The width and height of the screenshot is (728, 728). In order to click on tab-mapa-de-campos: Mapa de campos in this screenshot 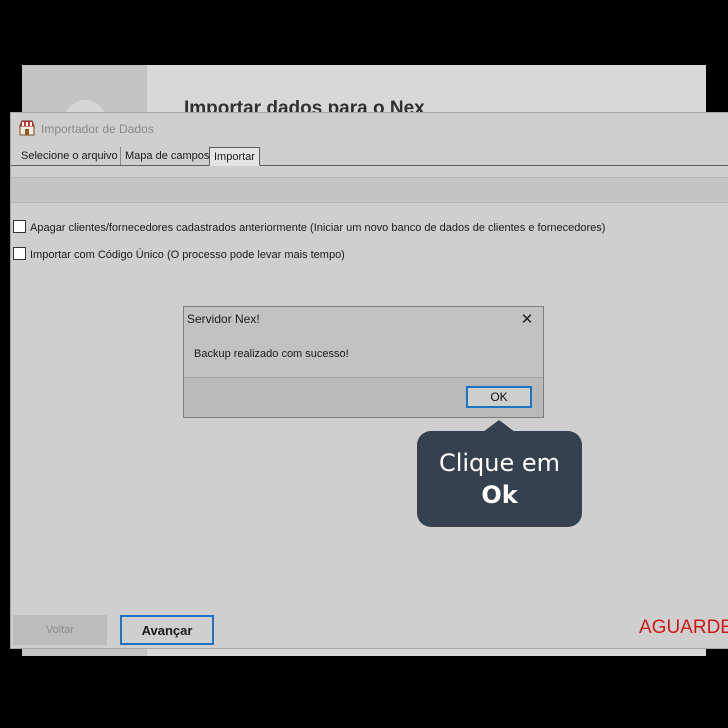, I will do `click(166, 156)`.